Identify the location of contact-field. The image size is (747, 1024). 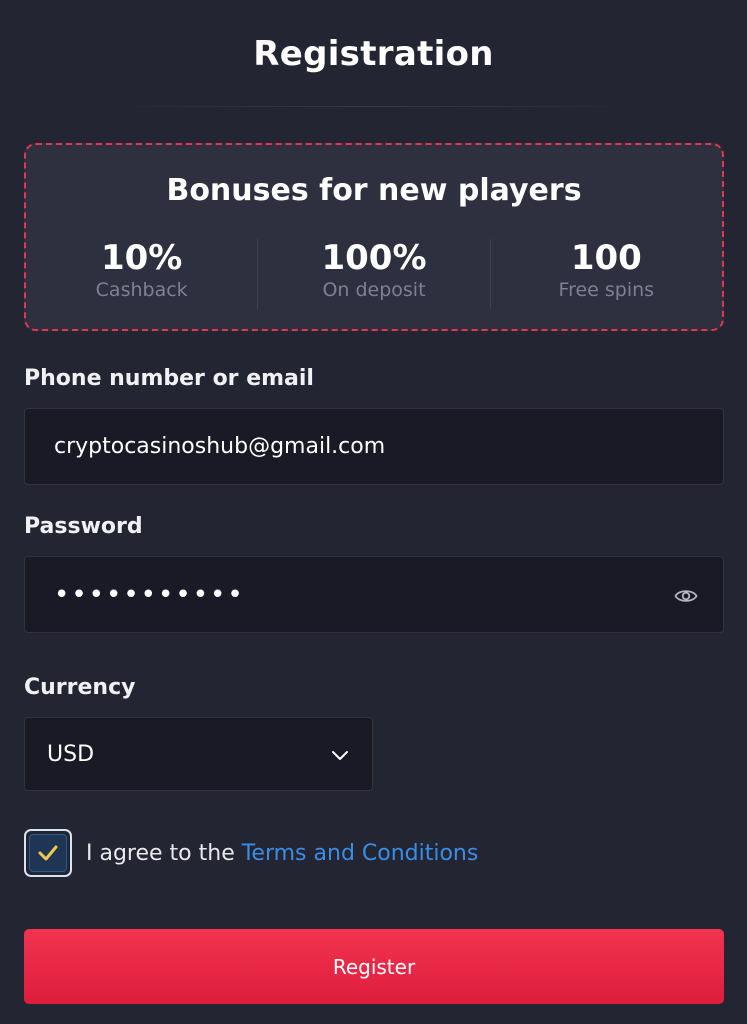
(374, 446).